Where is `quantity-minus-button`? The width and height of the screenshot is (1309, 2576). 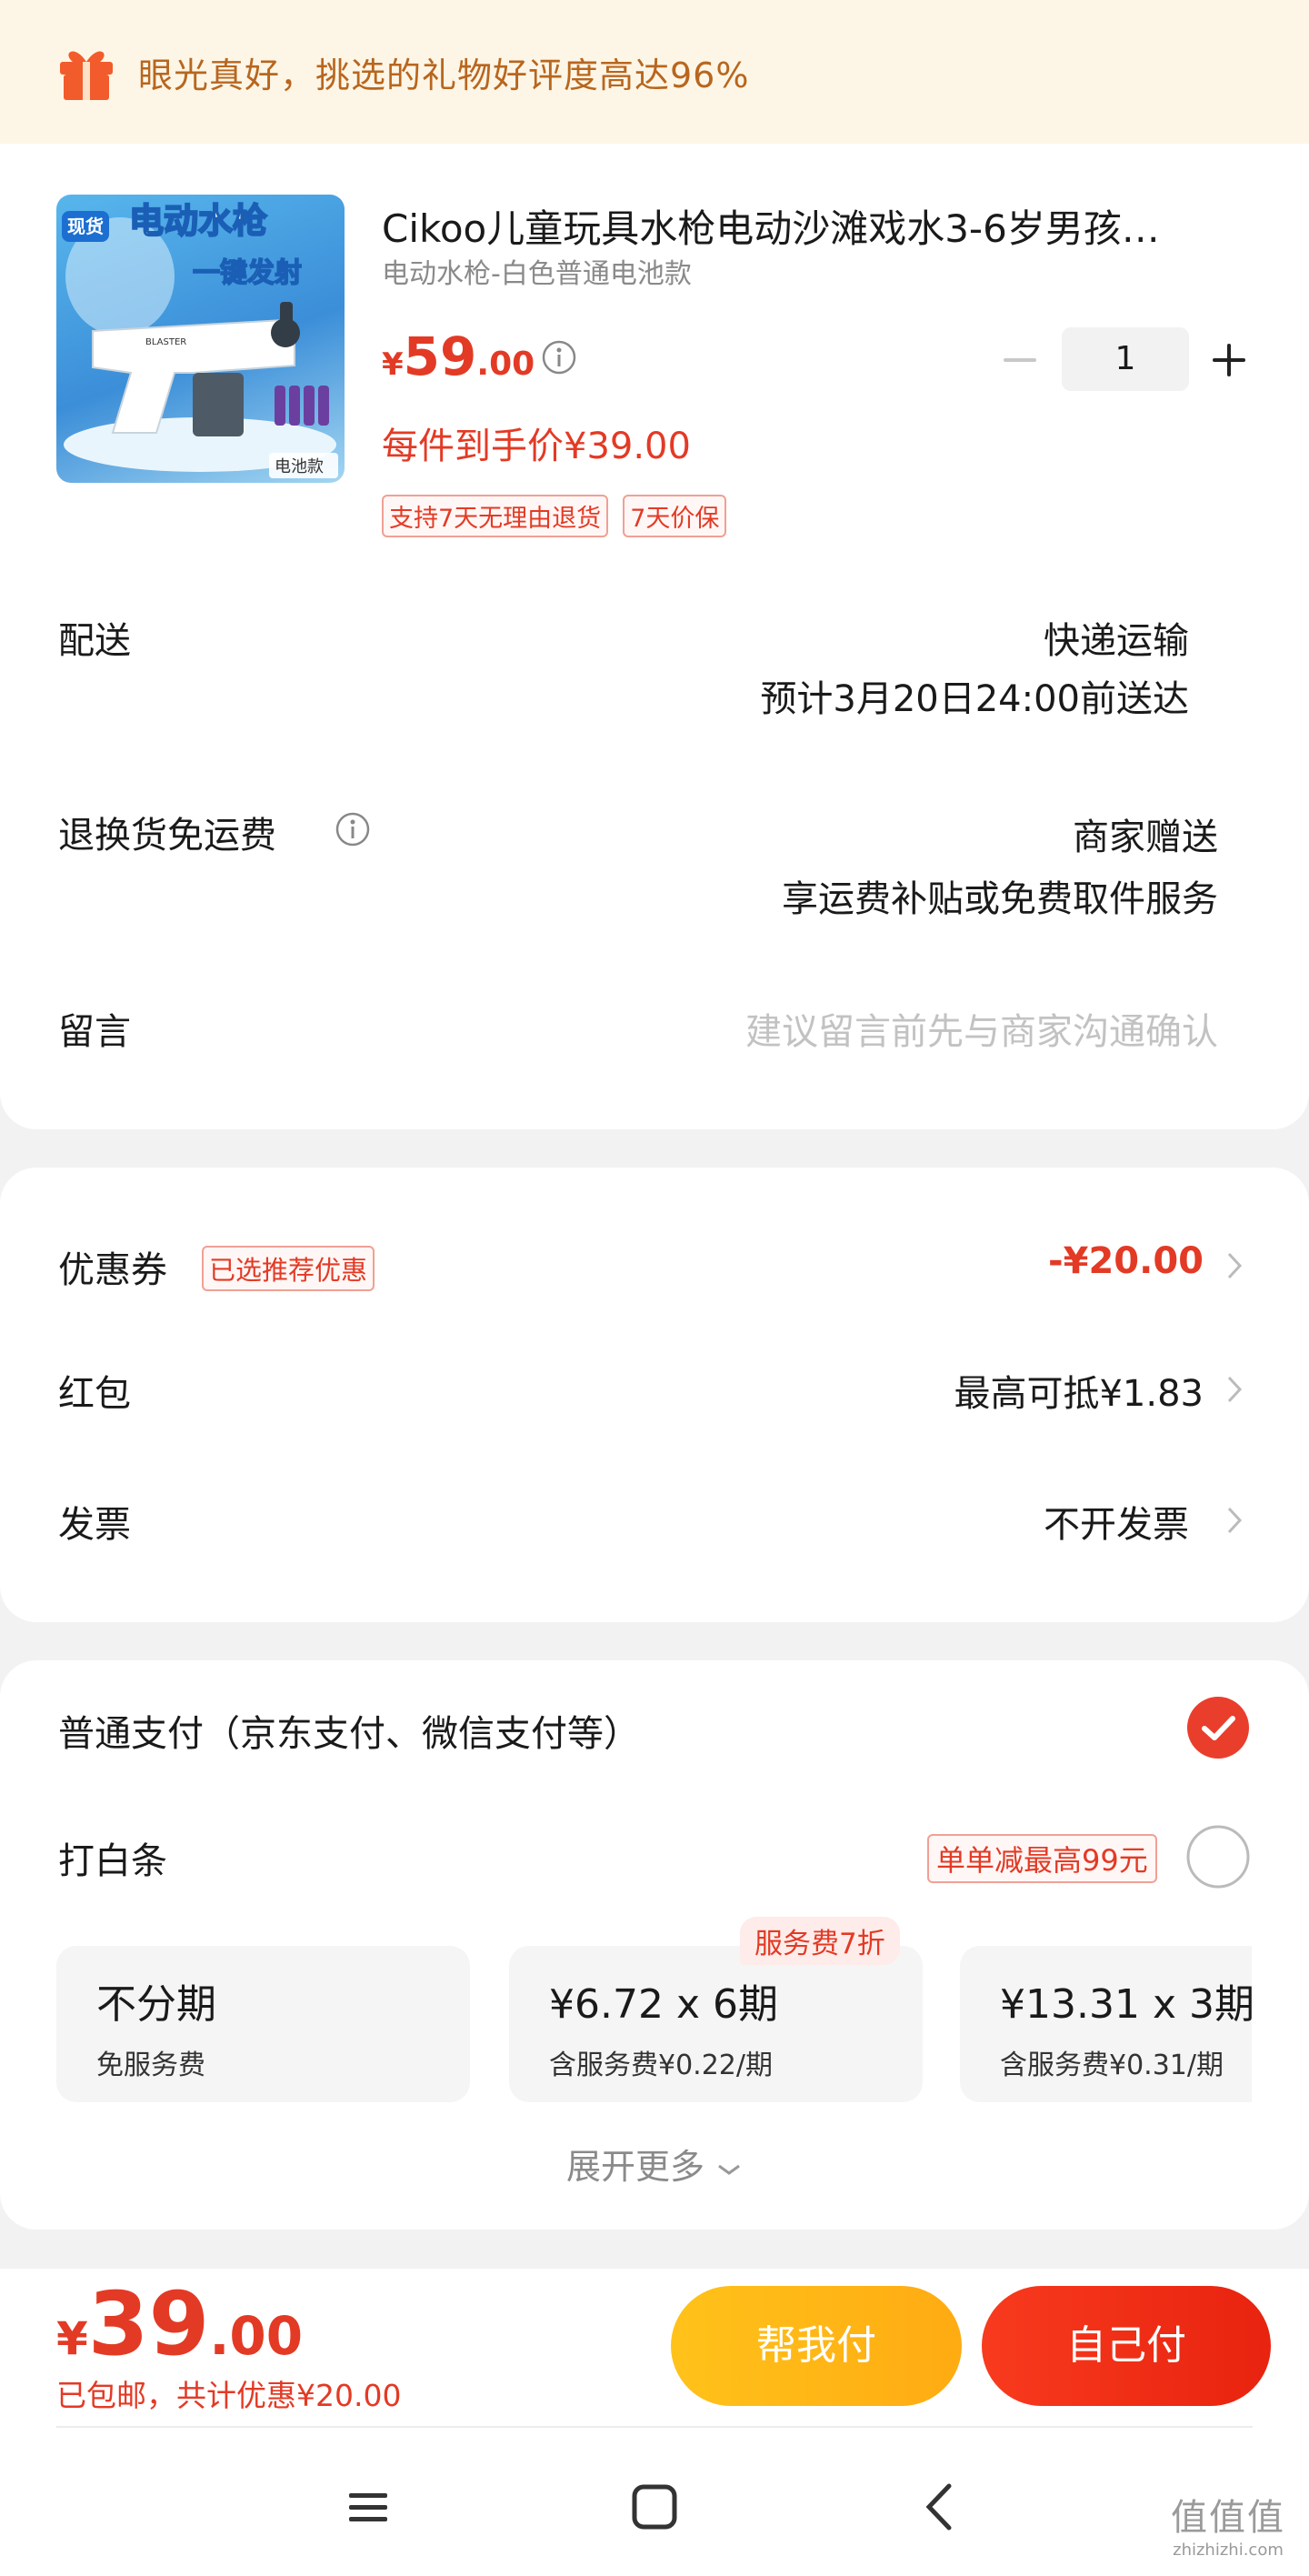 quantity-minus-button is located at coordinates (1020, 360).